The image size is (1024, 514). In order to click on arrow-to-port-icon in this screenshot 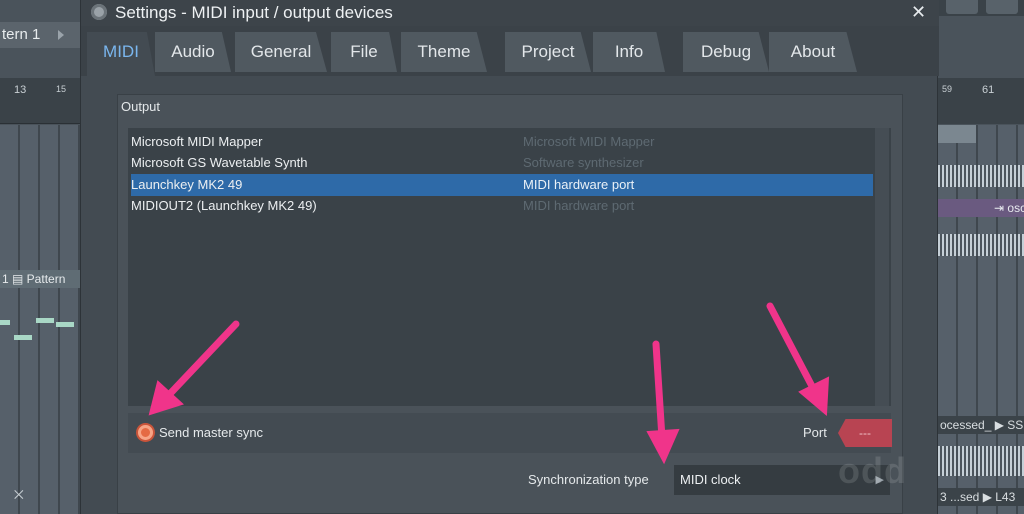, I will do `click(798, 359)`.